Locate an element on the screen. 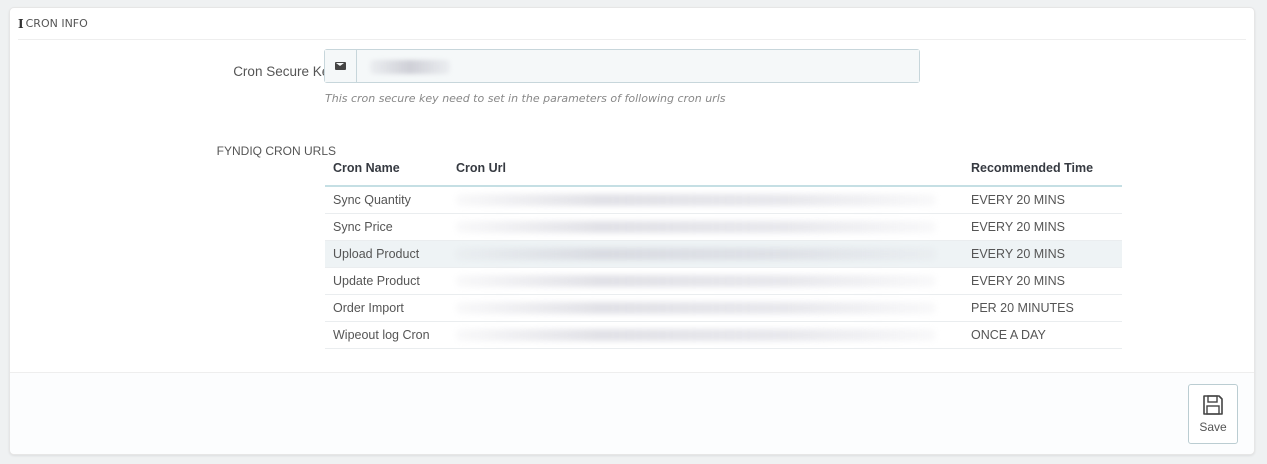 This screenshot has height=464, width=1267. col-cron-name: Cron Name is located at coordinates (386, 168).